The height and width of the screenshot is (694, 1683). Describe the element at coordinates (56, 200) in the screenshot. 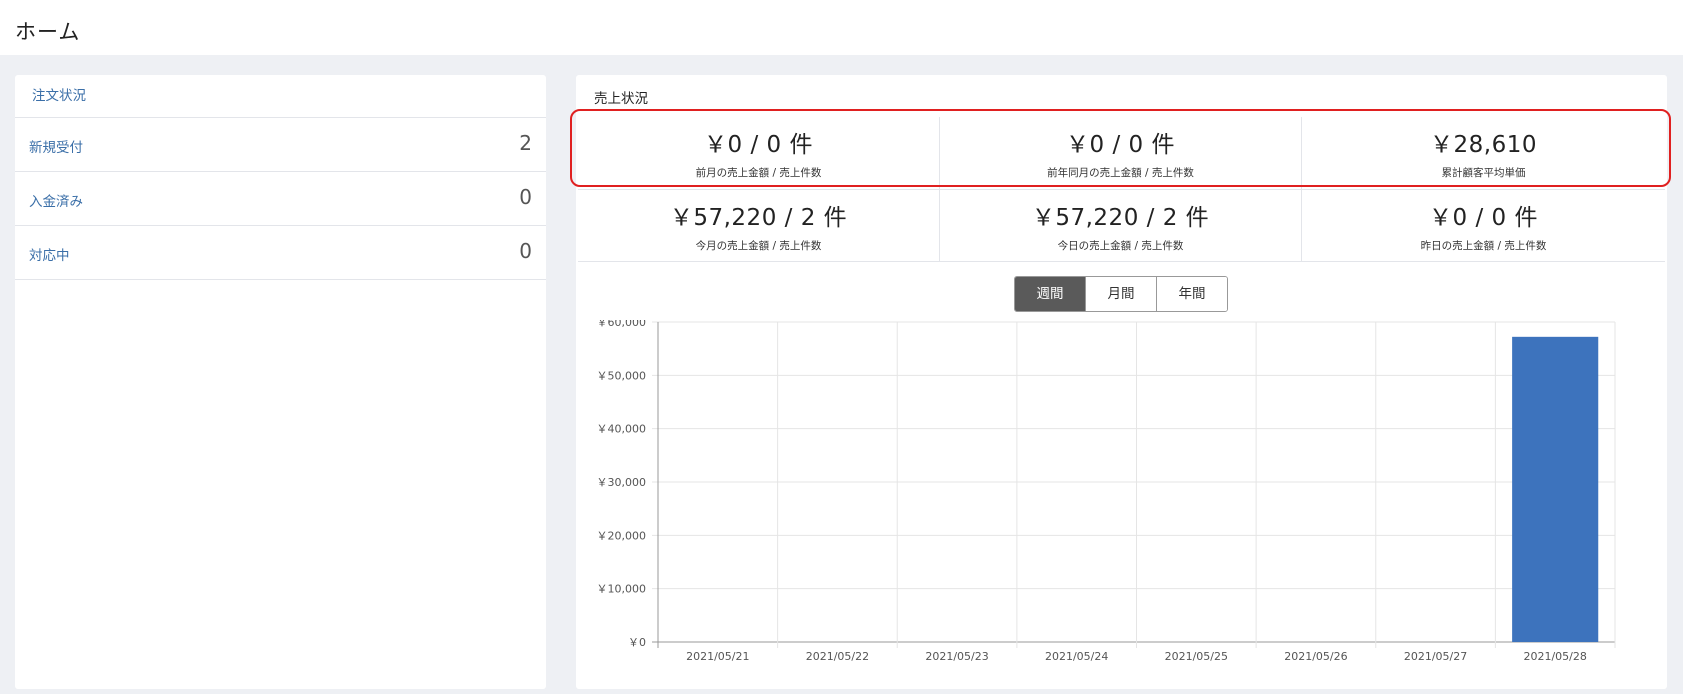

I see `order-row-label: 入金済み` at that location.